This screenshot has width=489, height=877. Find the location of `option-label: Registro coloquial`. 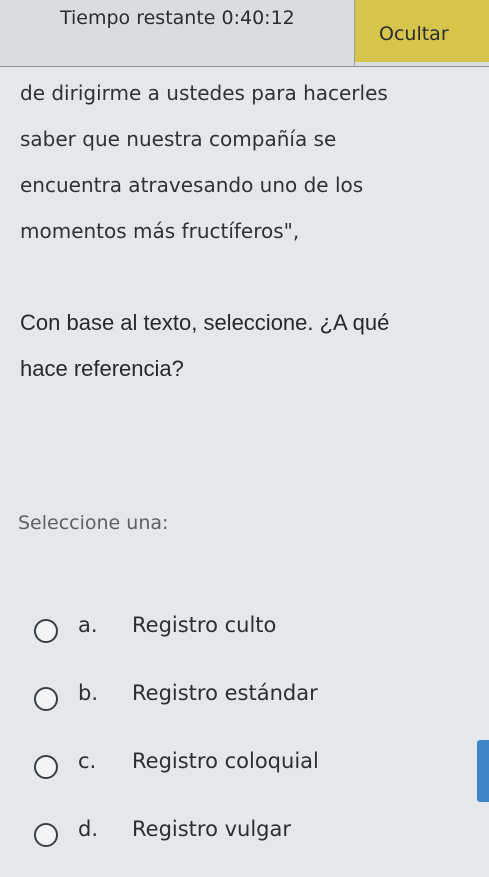

option-label: Registro coloquial is located at coordinates (225, 761).